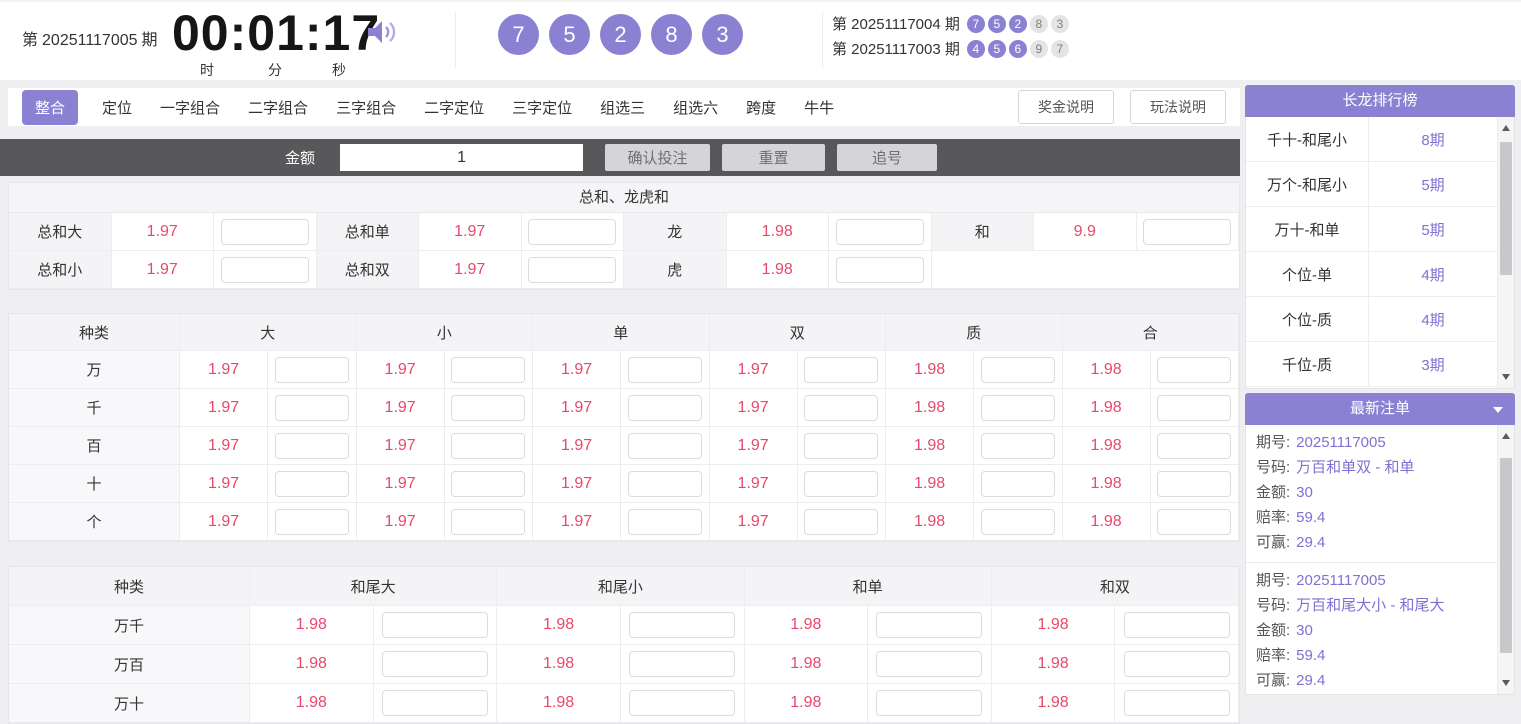 The image size is (1521, 724). Describe the element at coordinates (1178, 107) in the screenshot. I see `play-info-button: 玩法说明` at that location.